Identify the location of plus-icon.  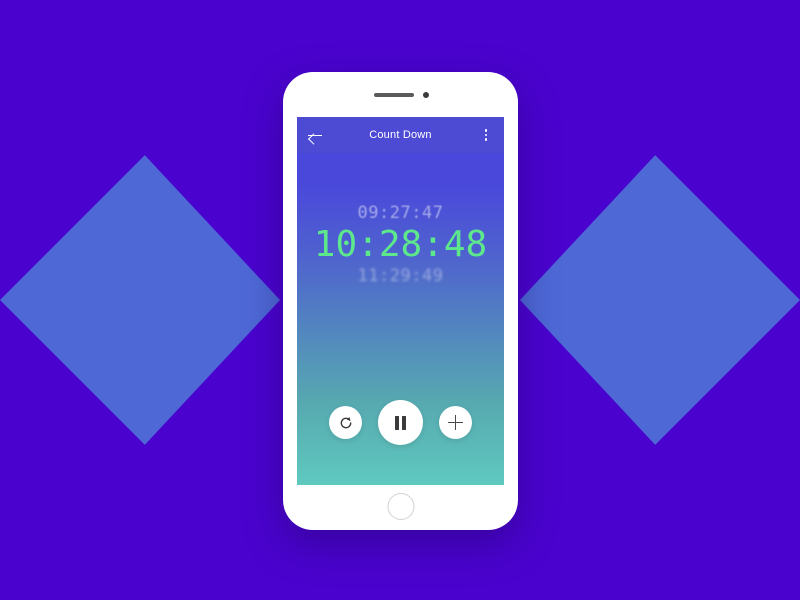
(455, 422).